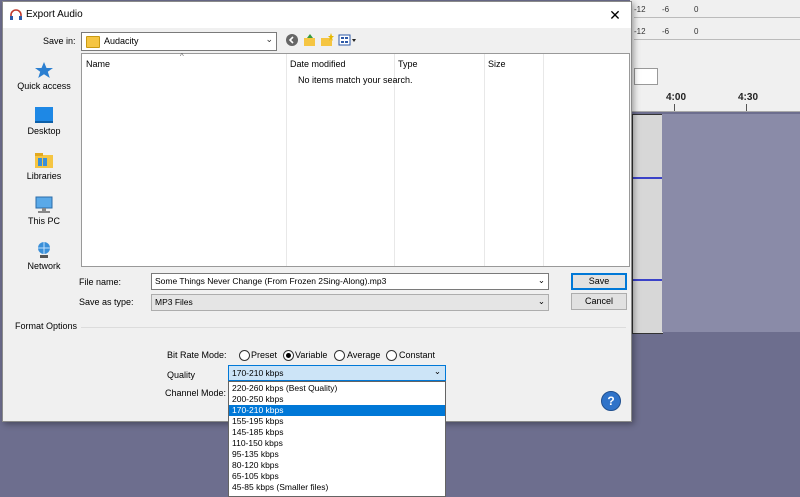 This screenshot has height=497, width=800. I want to click on save-in-dropdown: Audacity ⌄, so click(179, 41).